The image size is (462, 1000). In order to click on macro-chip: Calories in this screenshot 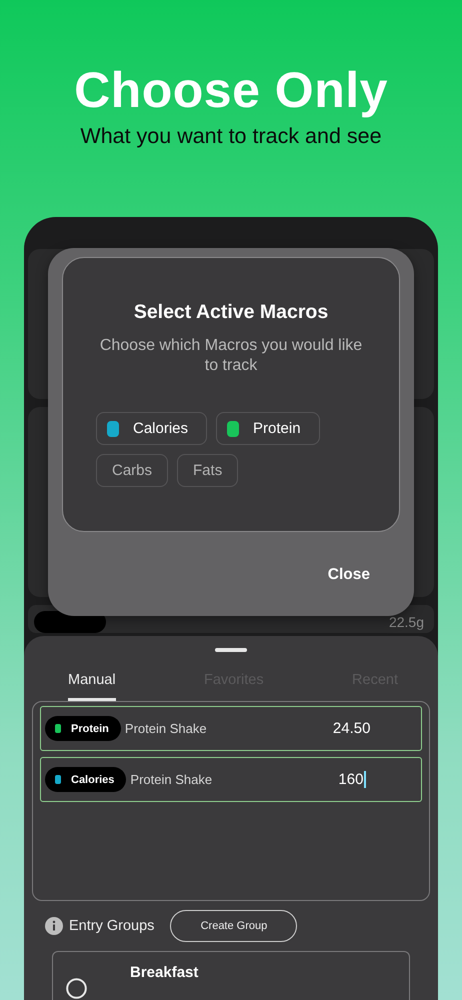, I will do `click(152, 428)`.